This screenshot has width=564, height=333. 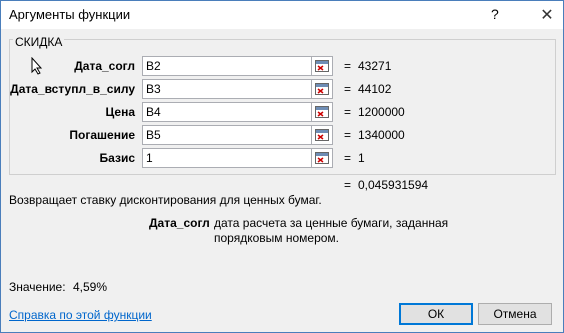 I want to click on arg-result-basis: 1, so click(x=361, y=158).